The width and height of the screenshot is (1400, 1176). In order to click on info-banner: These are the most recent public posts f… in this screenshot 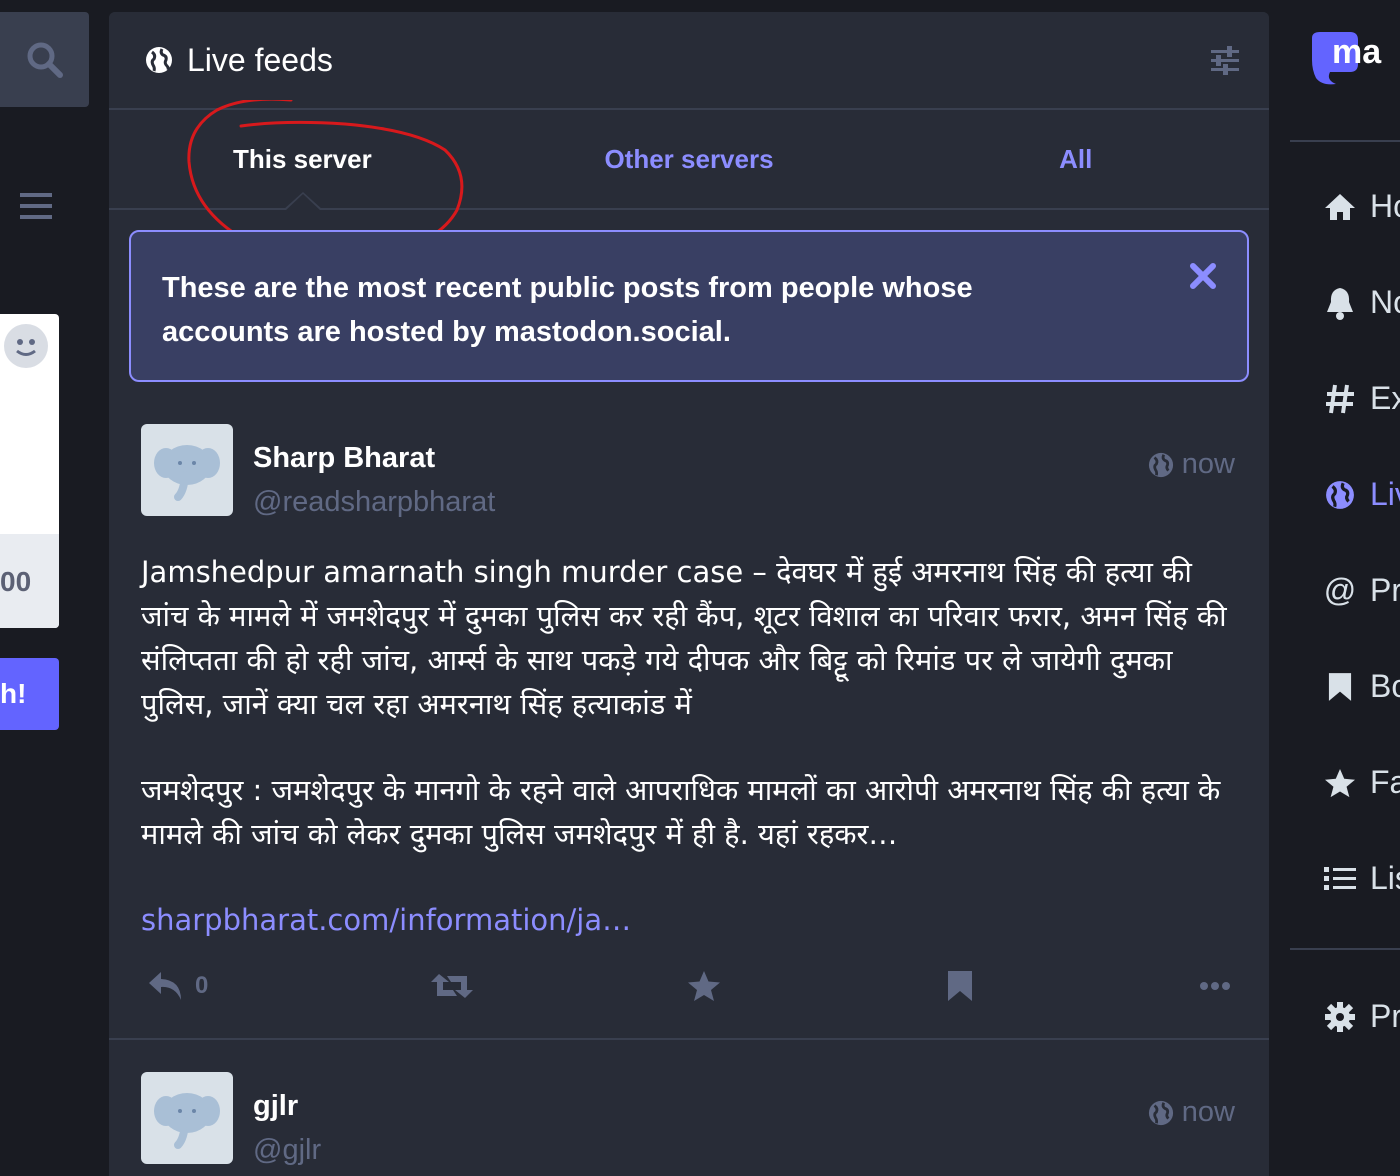, I will do `click(689, 306)`.